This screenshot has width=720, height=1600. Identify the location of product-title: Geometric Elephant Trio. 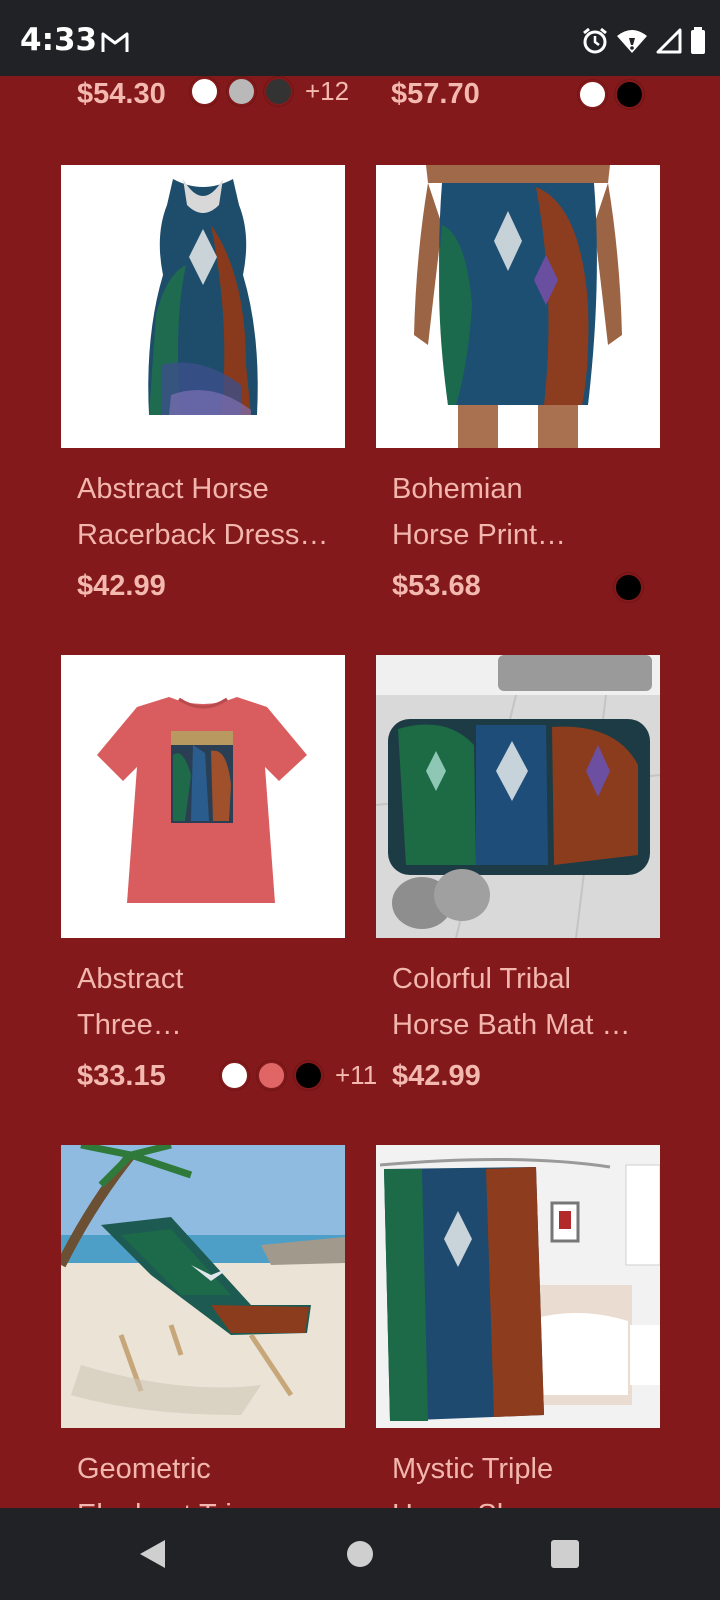
(203, 1477).